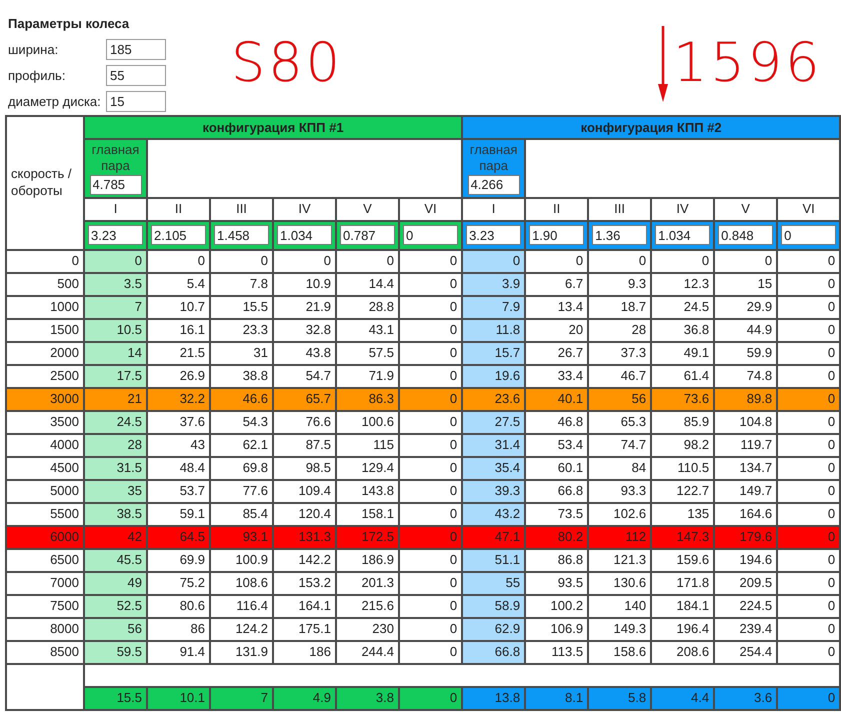  I want to click on handwritten-note: S80, so click(287, 63).